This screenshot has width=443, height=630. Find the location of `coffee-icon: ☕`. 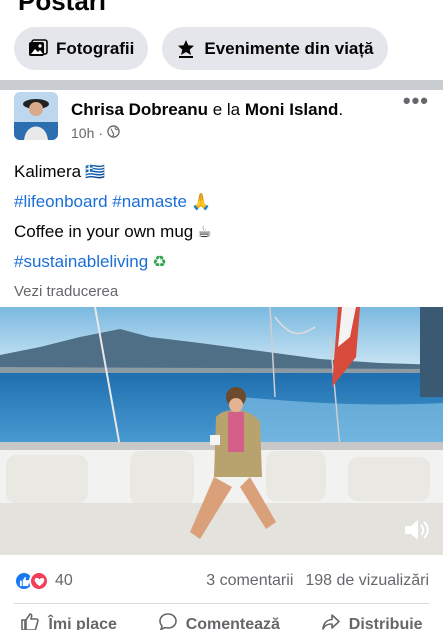

coffee-icon: ☕ is located at coordinates (204, 231).